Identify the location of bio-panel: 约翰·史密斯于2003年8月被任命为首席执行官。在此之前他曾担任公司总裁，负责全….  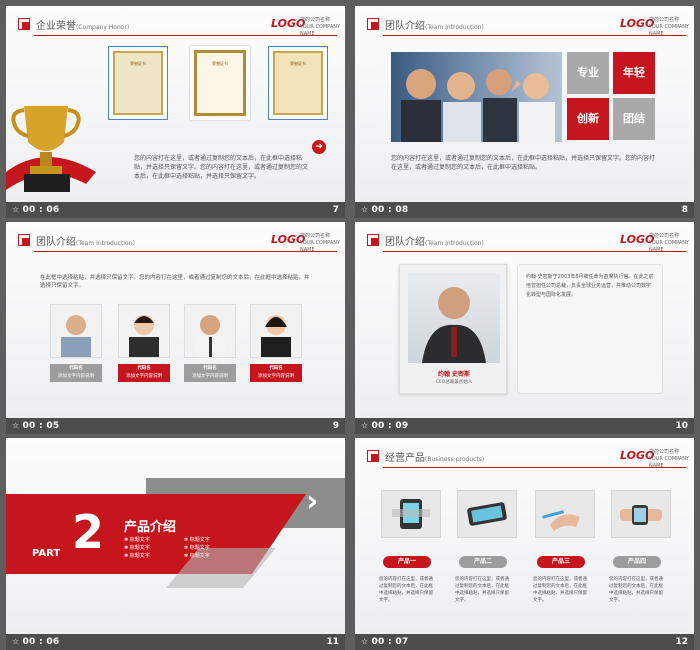
(590, 329).